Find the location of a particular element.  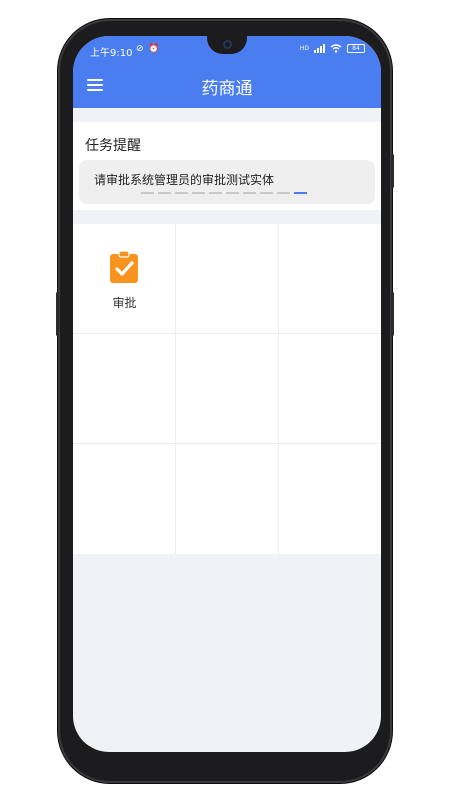

task-banner: 请审批系统管理员的审批测试实体 is located at coordinates (227, 182).